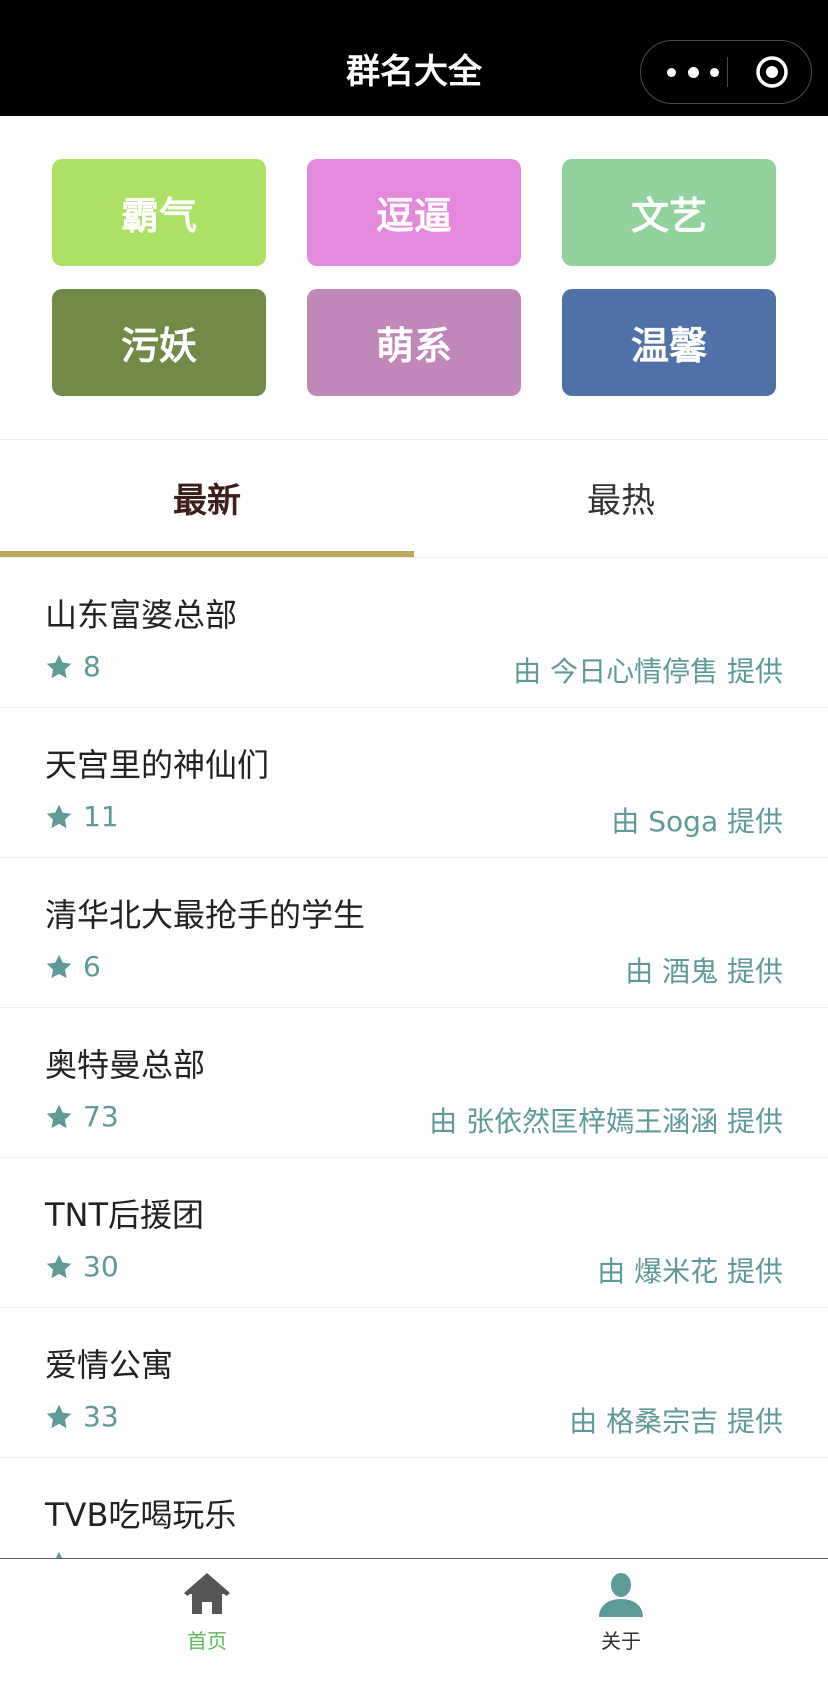 The height and width of the screenshot is (1687, 828). What do you see at coordinates (82, 816) in the screenshot?
I see `item-meta: 11` at bounding box center [82, 816].